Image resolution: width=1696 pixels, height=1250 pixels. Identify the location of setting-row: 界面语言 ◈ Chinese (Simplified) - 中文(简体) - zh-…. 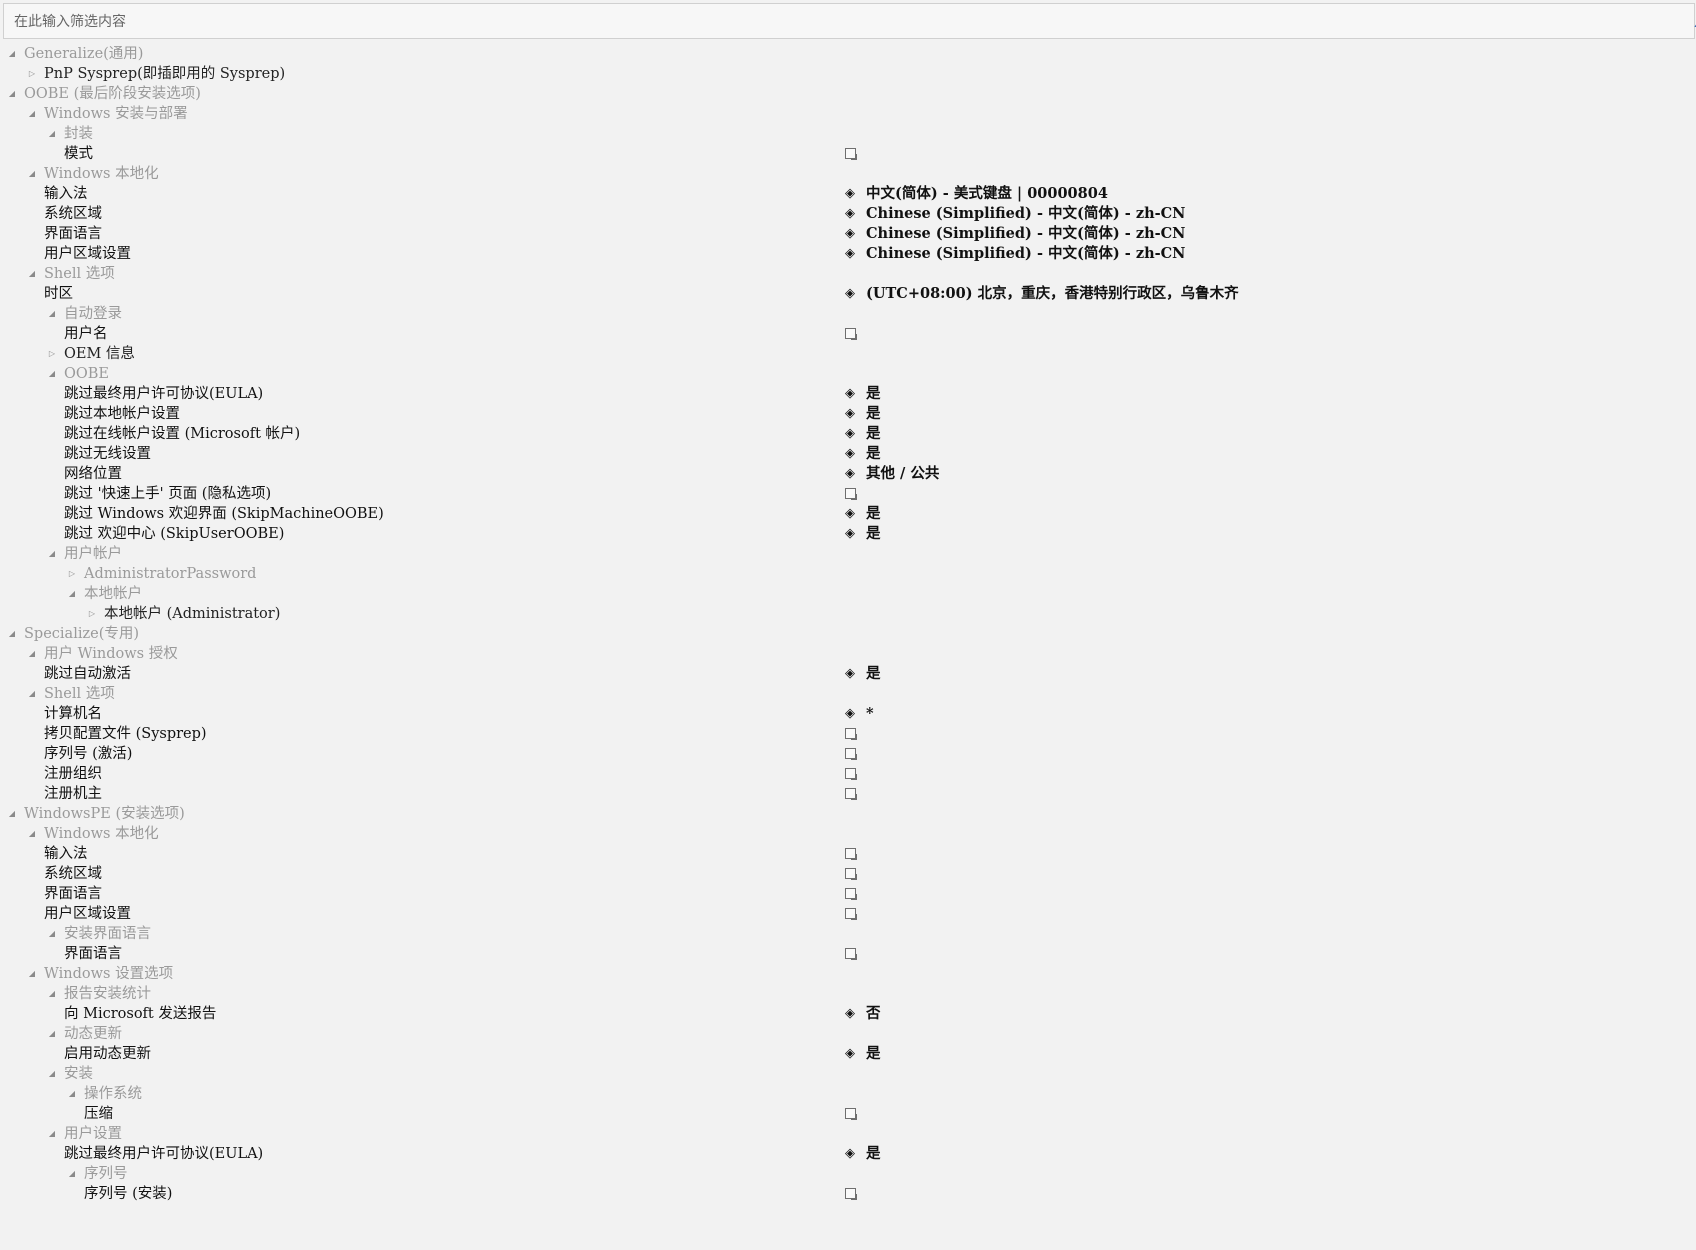
(848, 234).